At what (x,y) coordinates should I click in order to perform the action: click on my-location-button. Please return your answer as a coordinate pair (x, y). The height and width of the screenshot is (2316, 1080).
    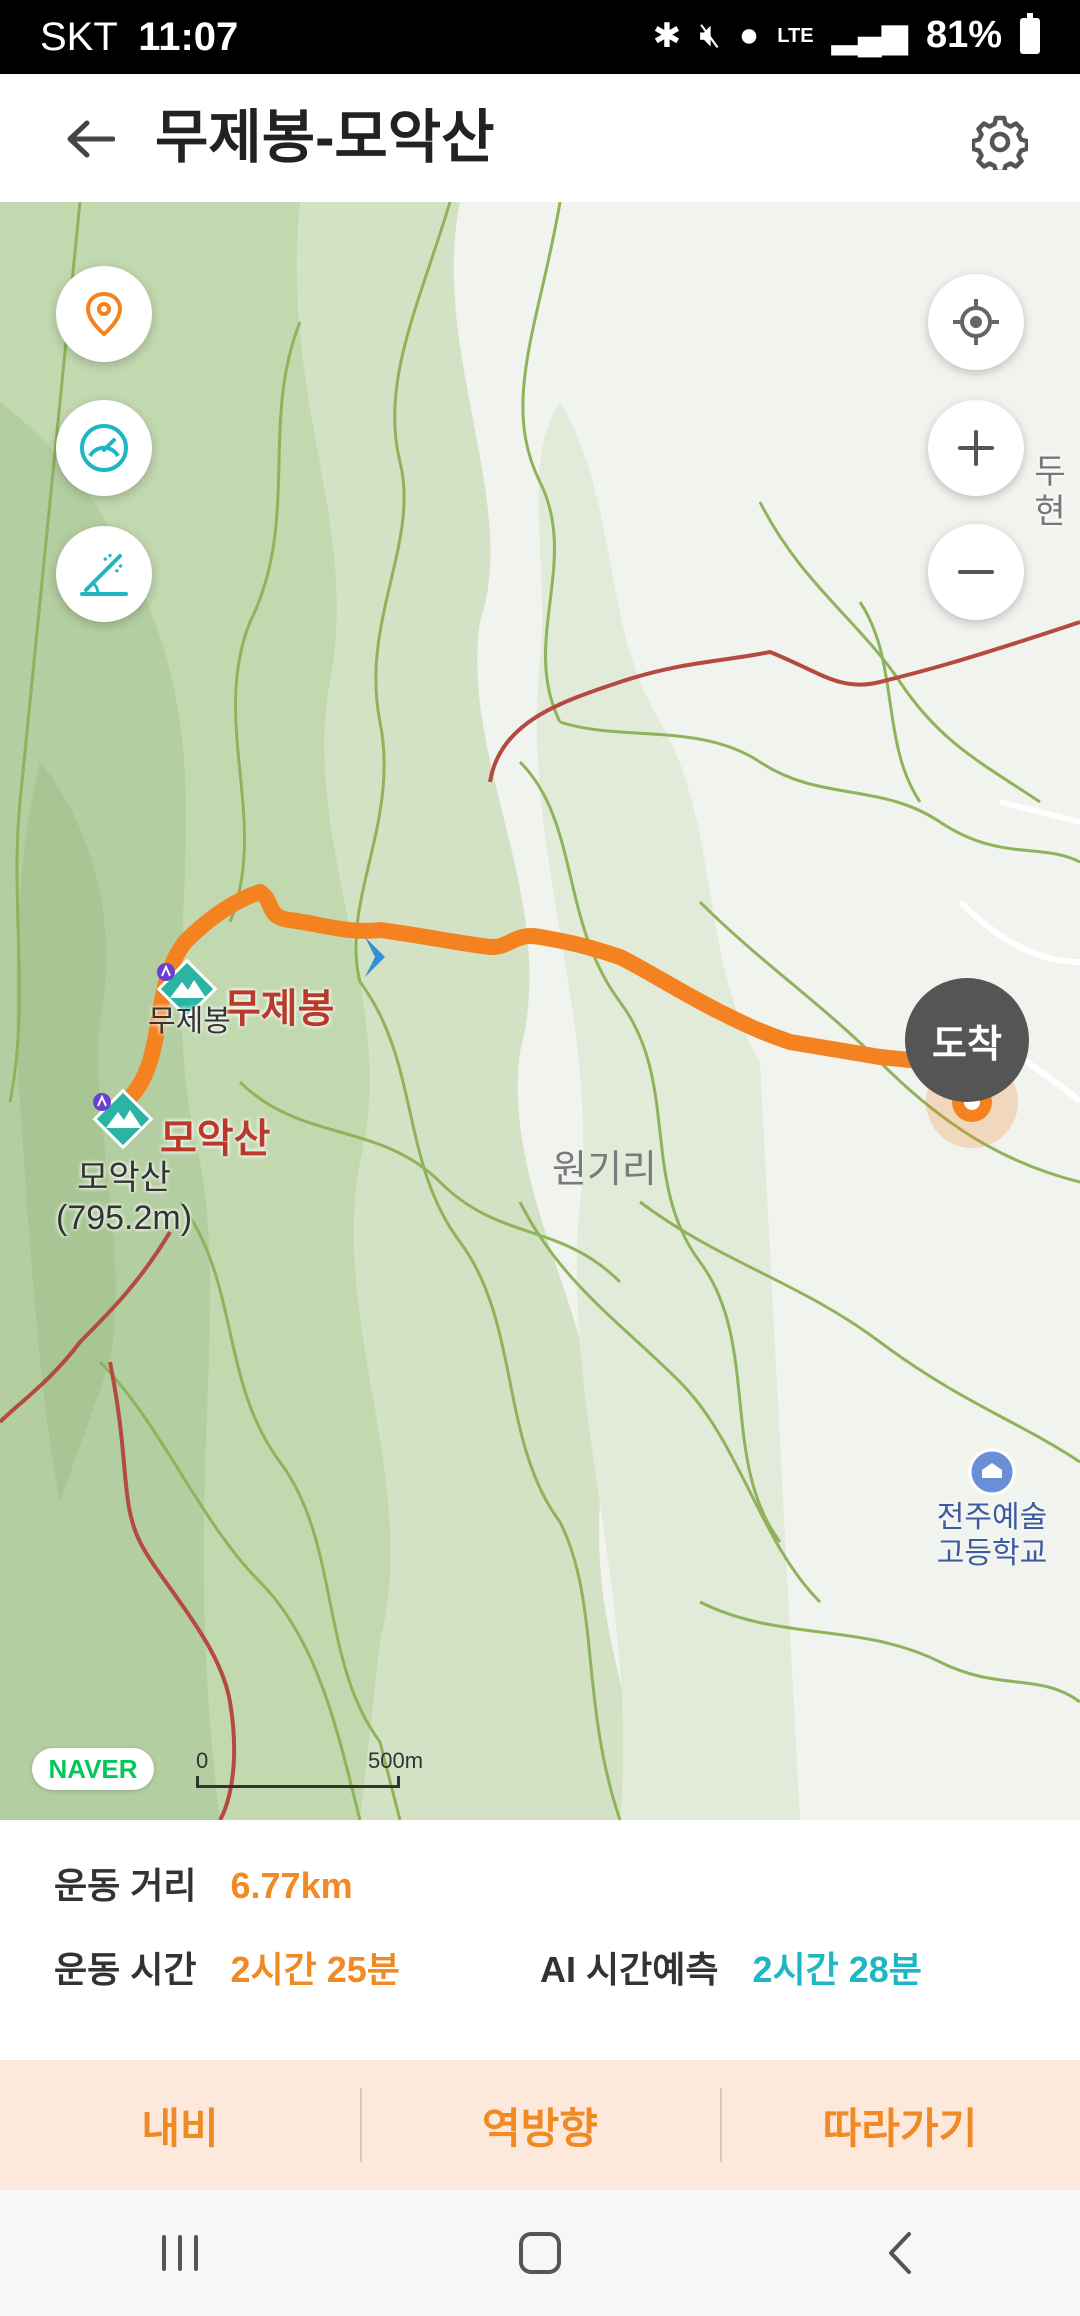
    Looking at the image, I should click on (976, 322).